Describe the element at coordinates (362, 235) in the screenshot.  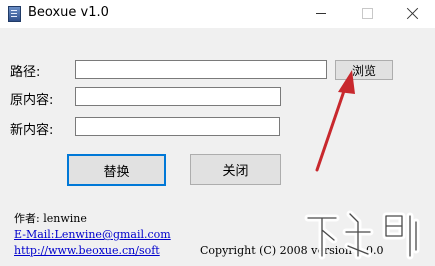
I see `watermark-logo` at that location.